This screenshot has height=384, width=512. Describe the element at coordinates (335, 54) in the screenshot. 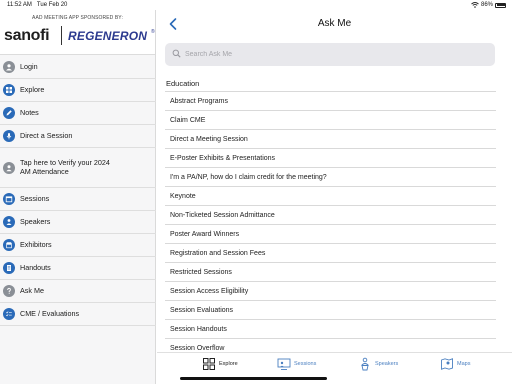

I see `search-input` at that location.